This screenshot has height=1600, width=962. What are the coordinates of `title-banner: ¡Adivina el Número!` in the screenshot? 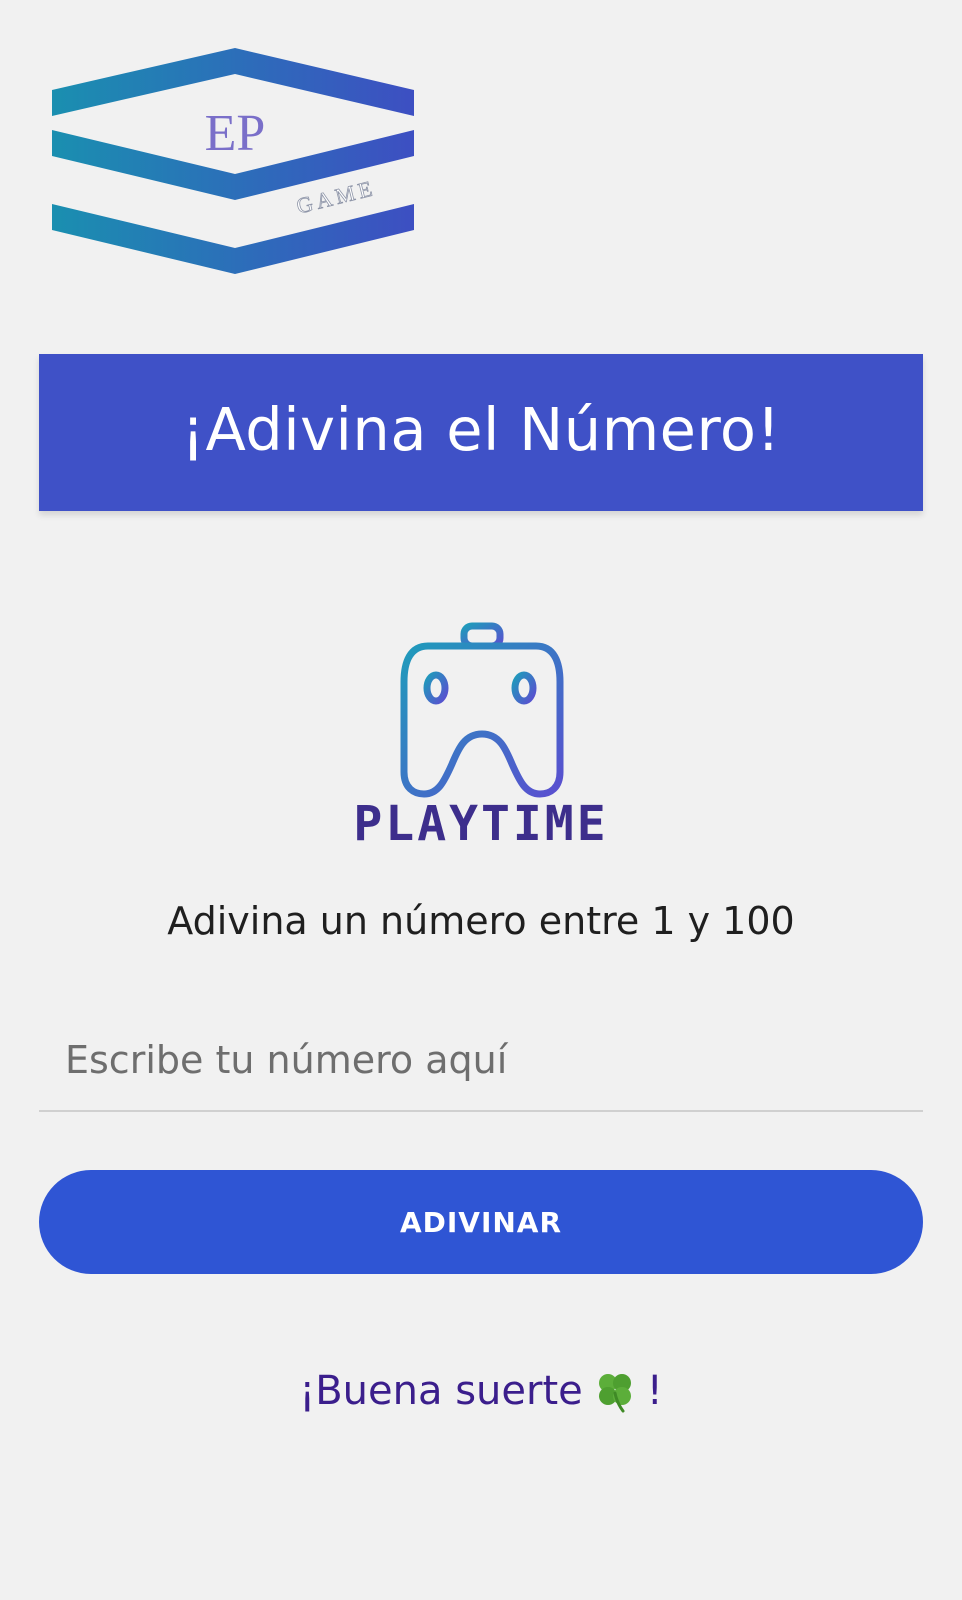 It's located at (481, 432).